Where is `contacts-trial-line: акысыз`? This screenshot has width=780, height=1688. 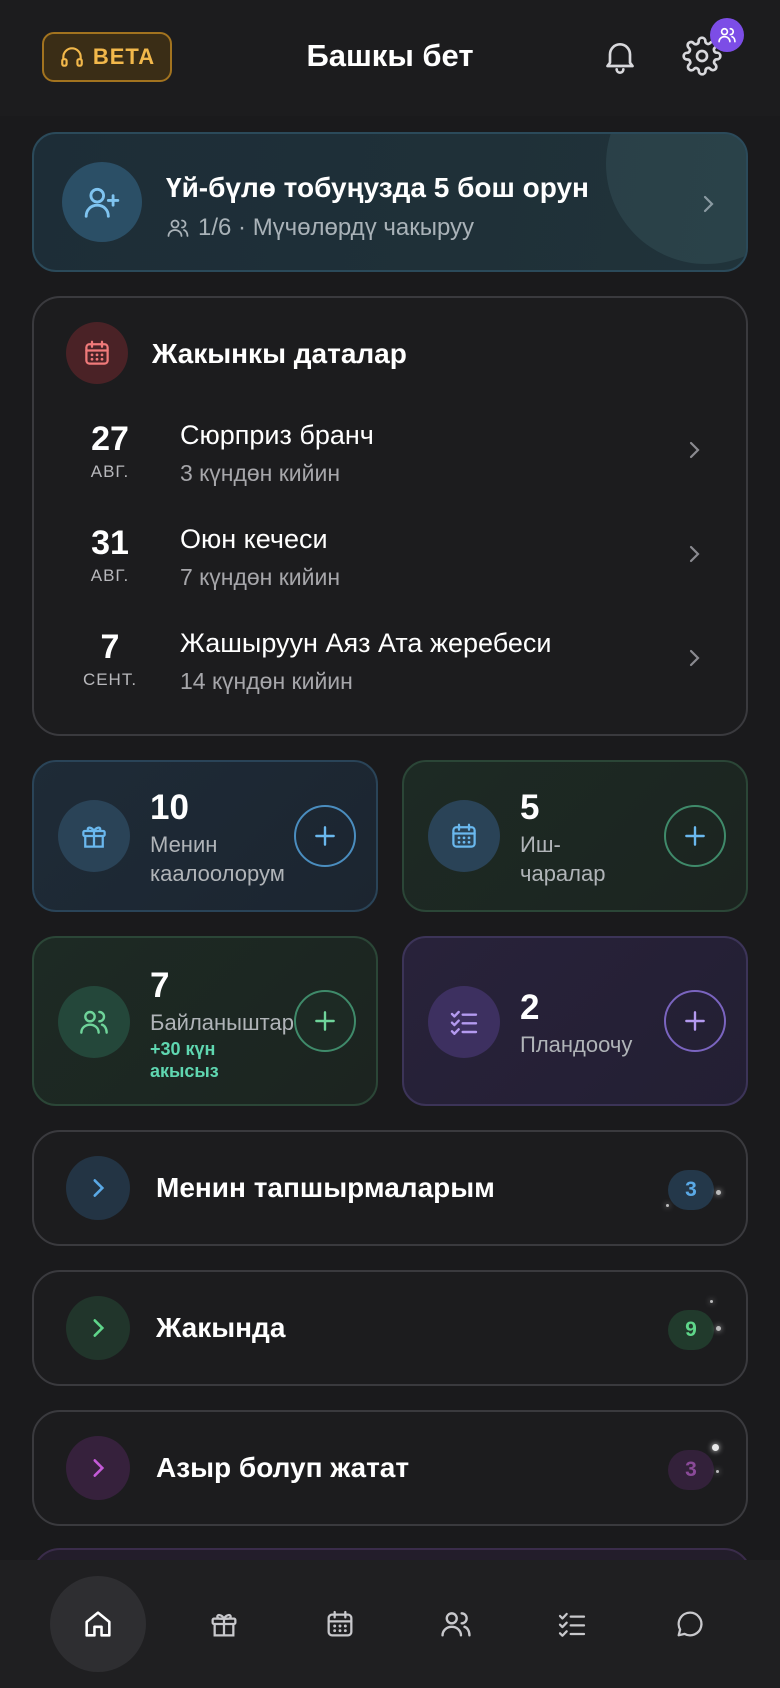 contacts-trial-line: акысыз is located at coordinates (184, 1071).